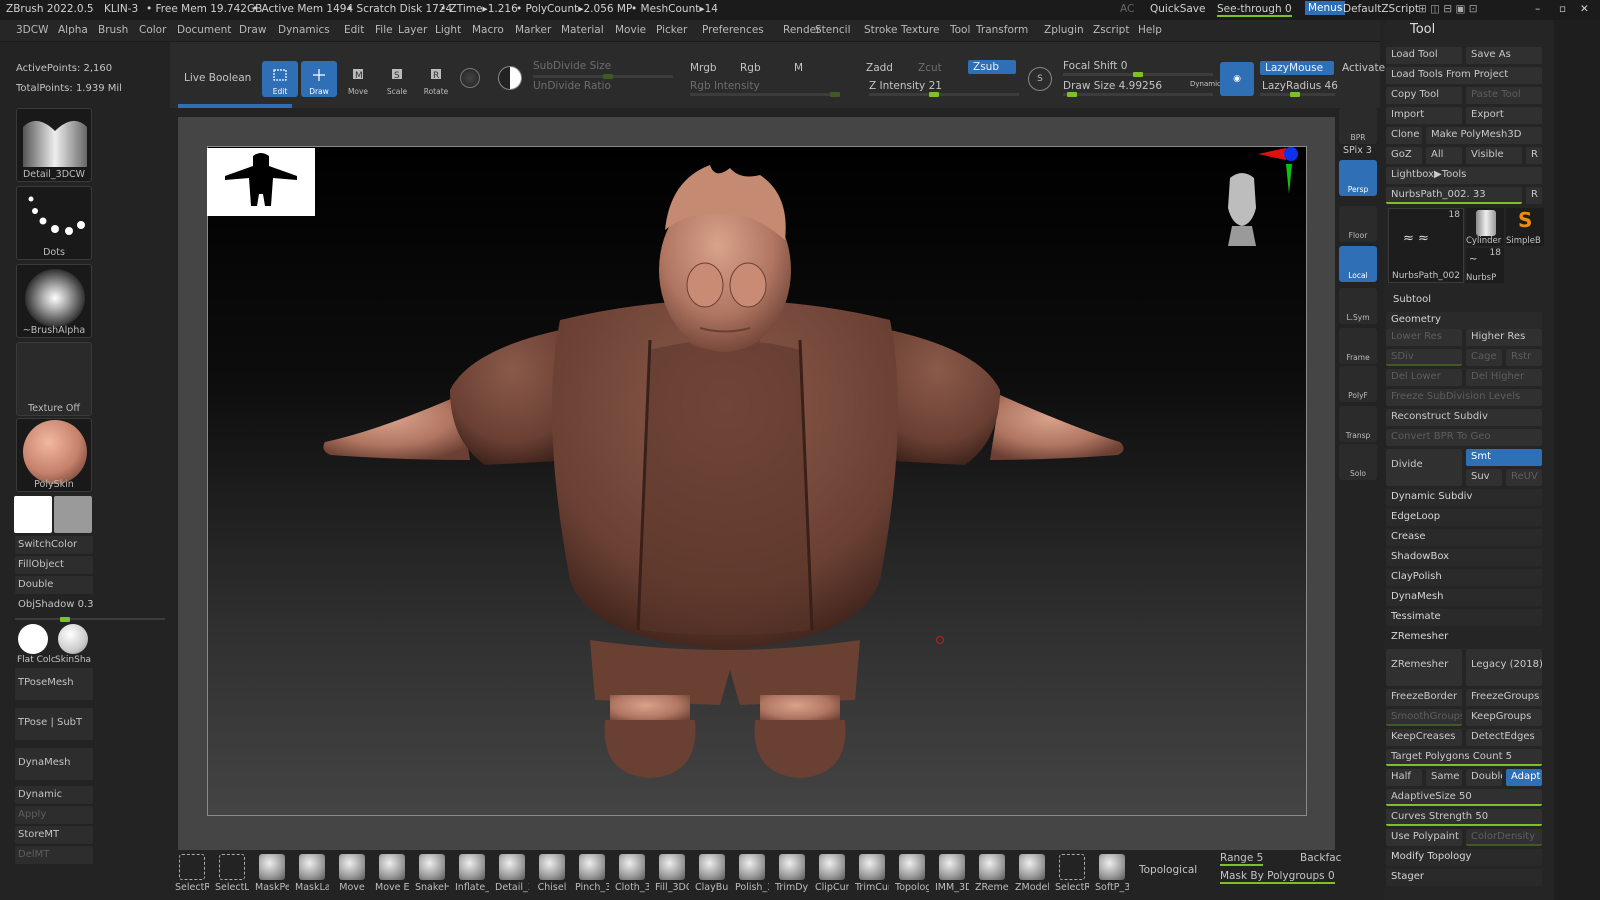 Image resolution: width=1600 pixels, height=900 pixels. What do you see at coordinates (510, 78) in the screenshot?
I see `yinyang-icon` at bounding box center [510, 78].